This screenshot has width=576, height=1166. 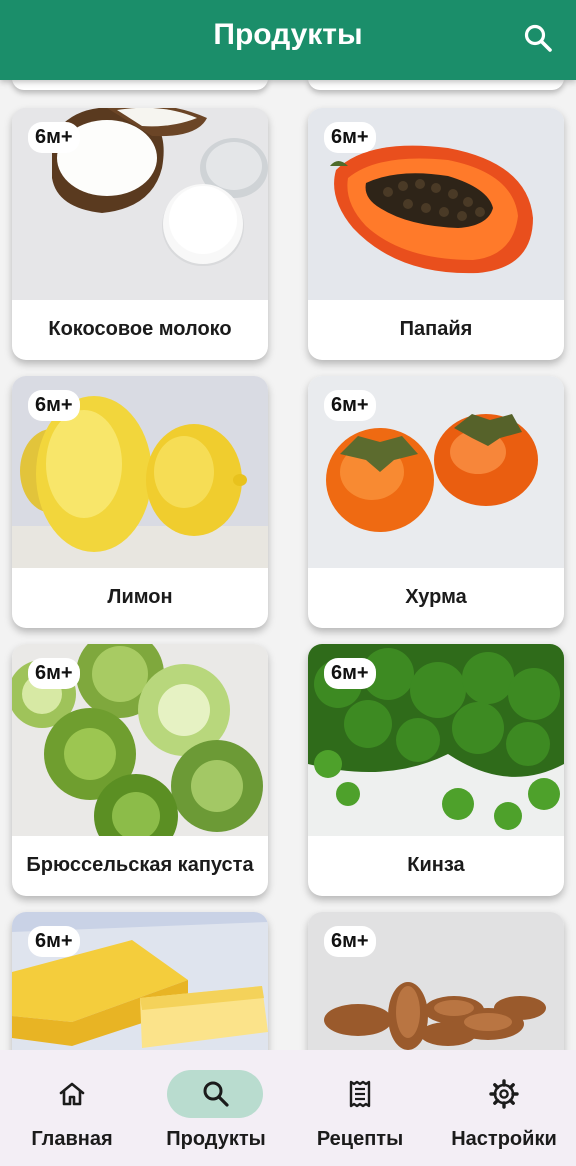 I want to click on app-bar: Продукты, so click(x=288, y=40).